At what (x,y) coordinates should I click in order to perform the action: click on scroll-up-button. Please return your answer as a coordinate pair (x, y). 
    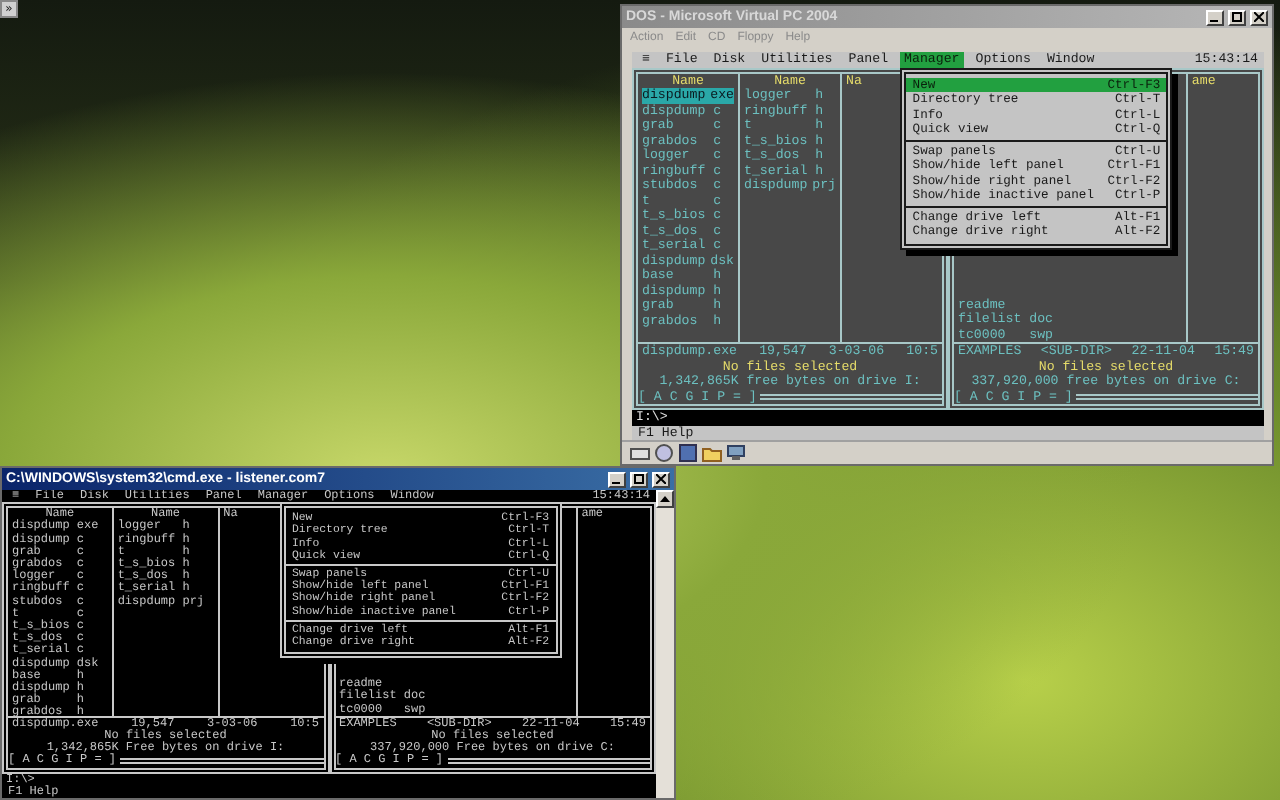
    Looking at the image, I should click on (665, 499).